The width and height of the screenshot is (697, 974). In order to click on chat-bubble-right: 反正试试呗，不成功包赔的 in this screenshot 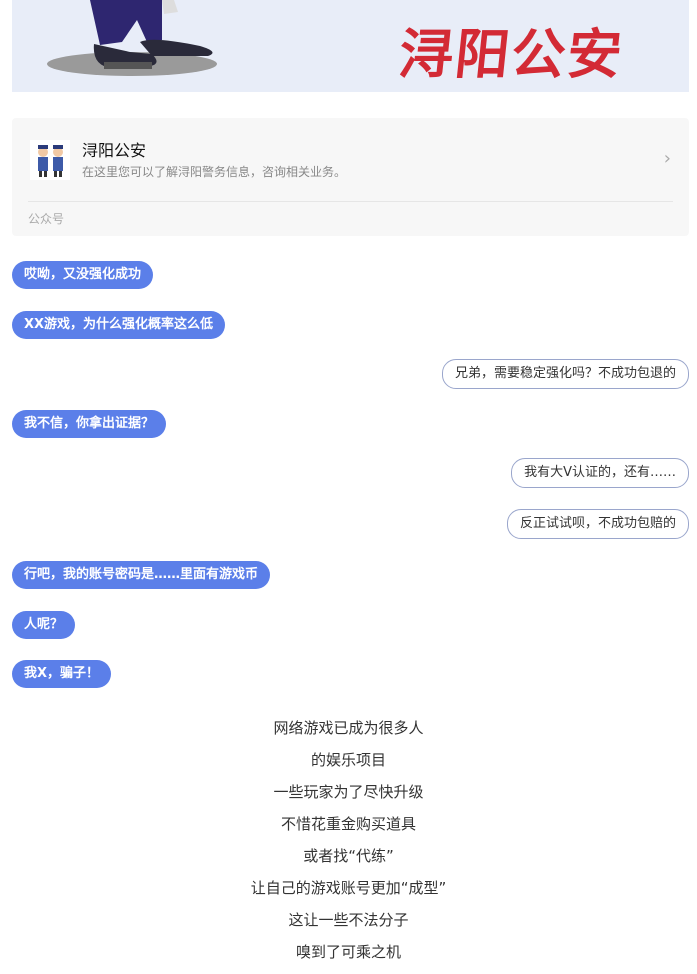, I will do `click(597, 524)`.